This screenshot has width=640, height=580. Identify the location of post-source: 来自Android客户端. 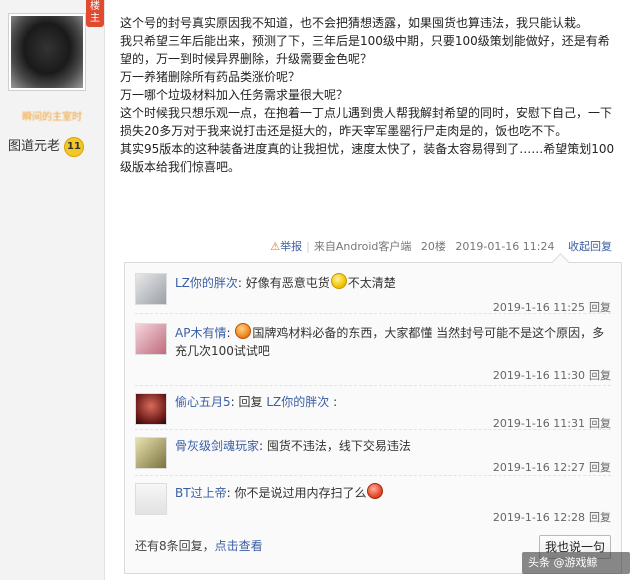
(362, 246).